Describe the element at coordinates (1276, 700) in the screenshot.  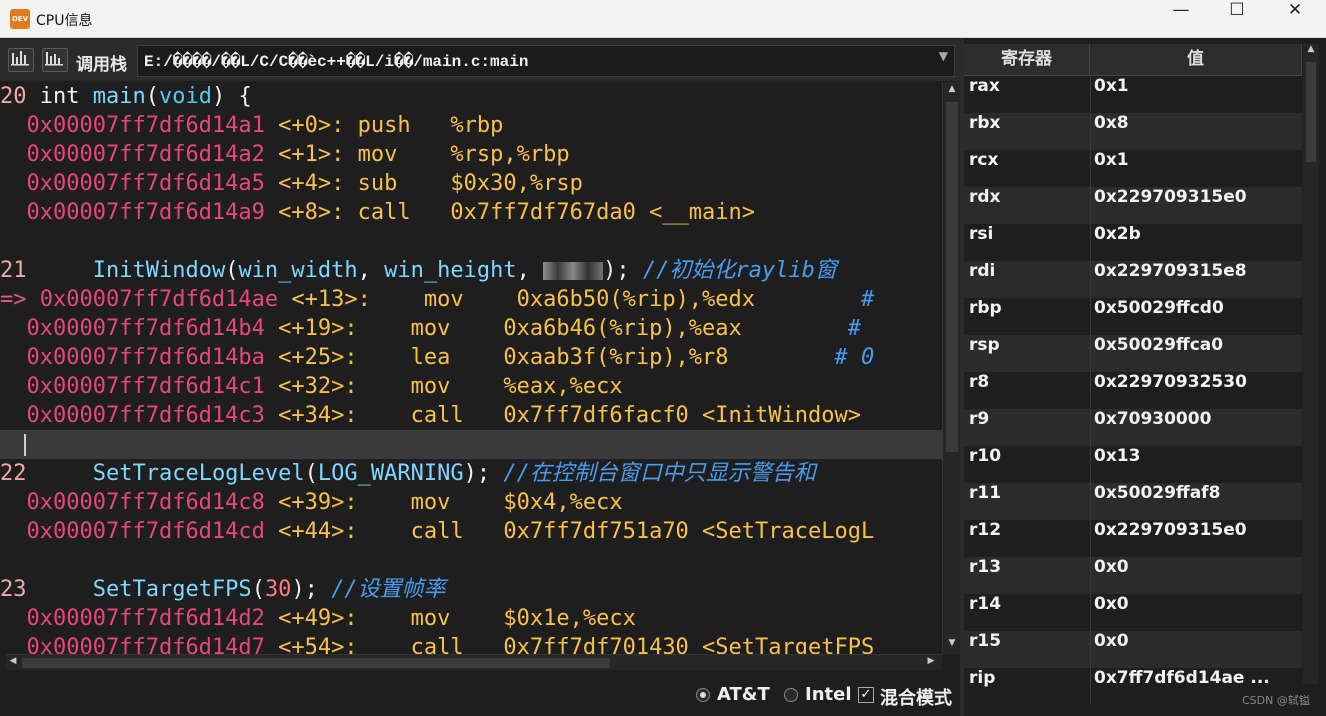
I see `watermark: CSDN @轼镒` at that location.